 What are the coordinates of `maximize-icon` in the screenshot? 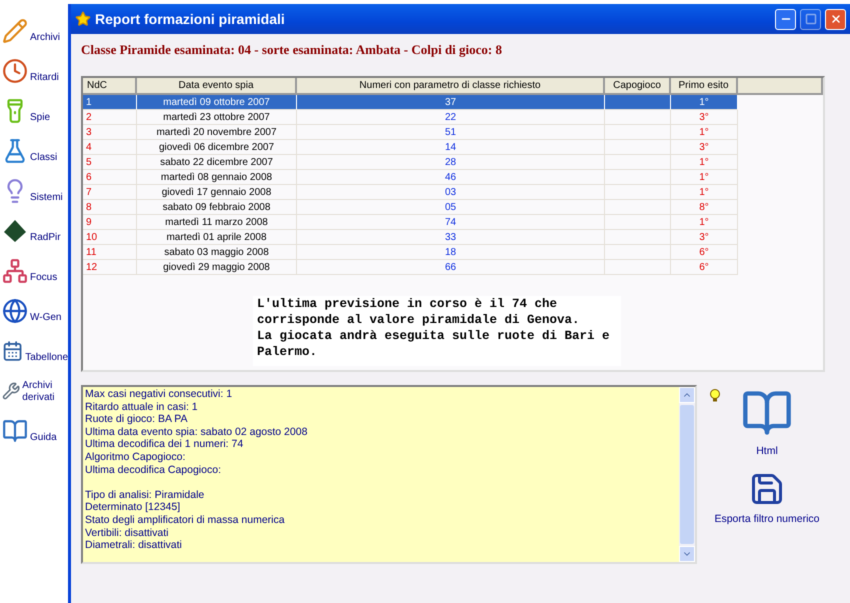 It's located at (810, 19).